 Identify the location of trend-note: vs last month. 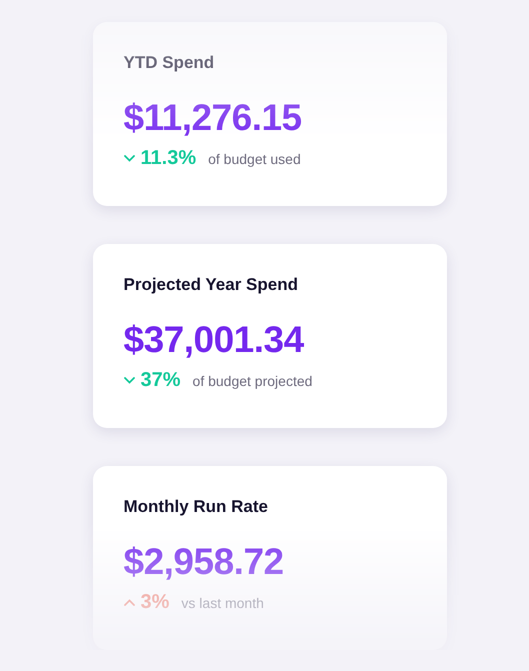
(222, 602).